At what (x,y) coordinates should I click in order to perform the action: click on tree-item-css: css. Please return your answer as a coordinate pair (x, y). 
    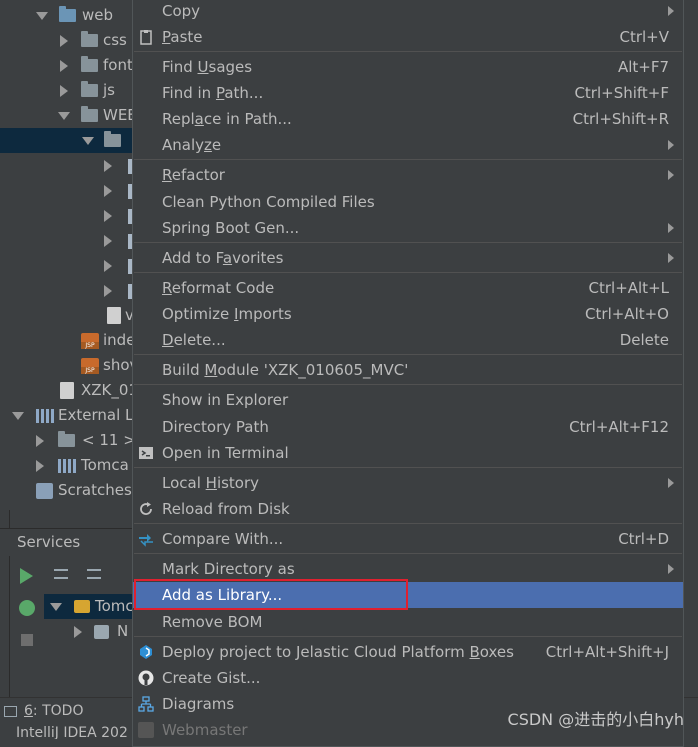
    Looking at the image, I should click on (70, 40).